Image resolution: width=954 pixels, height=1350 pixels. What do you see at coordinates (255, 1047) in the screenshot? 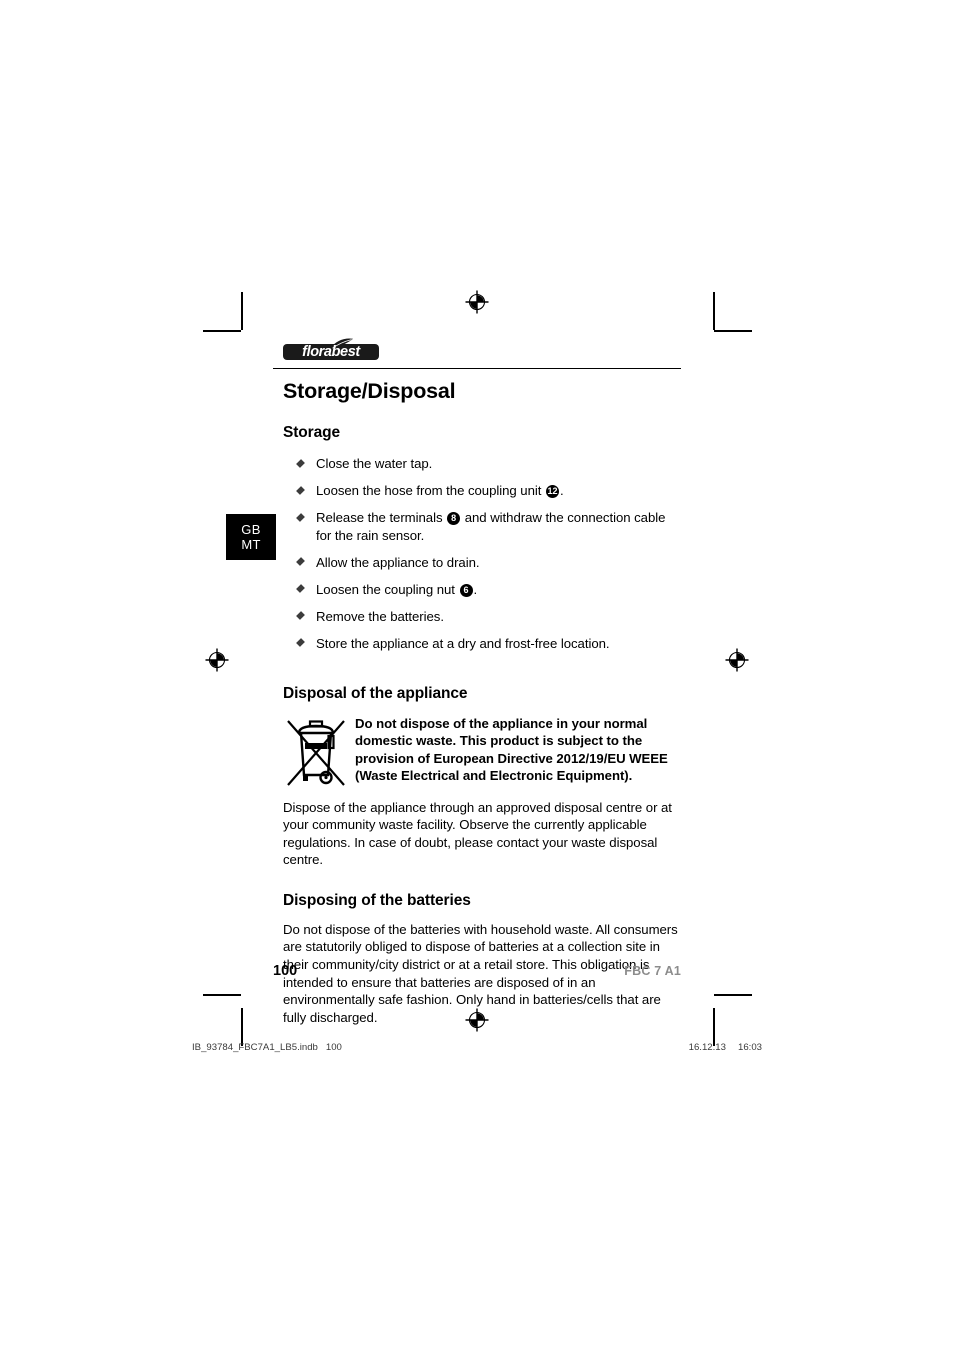
I see `indd-filename: IB_93784_FBC7A1_LB5.indb` at bounding box center [255, 1047].